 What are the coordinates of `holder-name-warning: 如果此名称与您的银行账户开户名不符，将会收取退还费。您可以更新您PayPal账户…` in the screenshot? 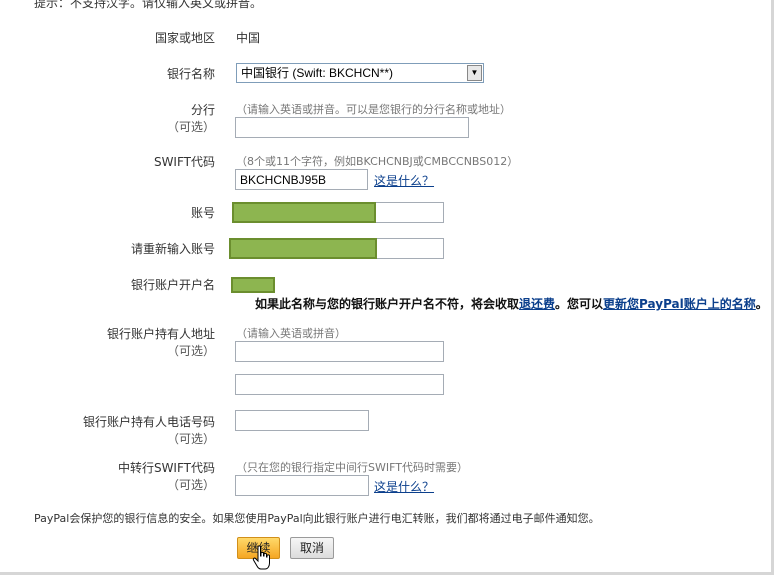 It's located at (511, 303).